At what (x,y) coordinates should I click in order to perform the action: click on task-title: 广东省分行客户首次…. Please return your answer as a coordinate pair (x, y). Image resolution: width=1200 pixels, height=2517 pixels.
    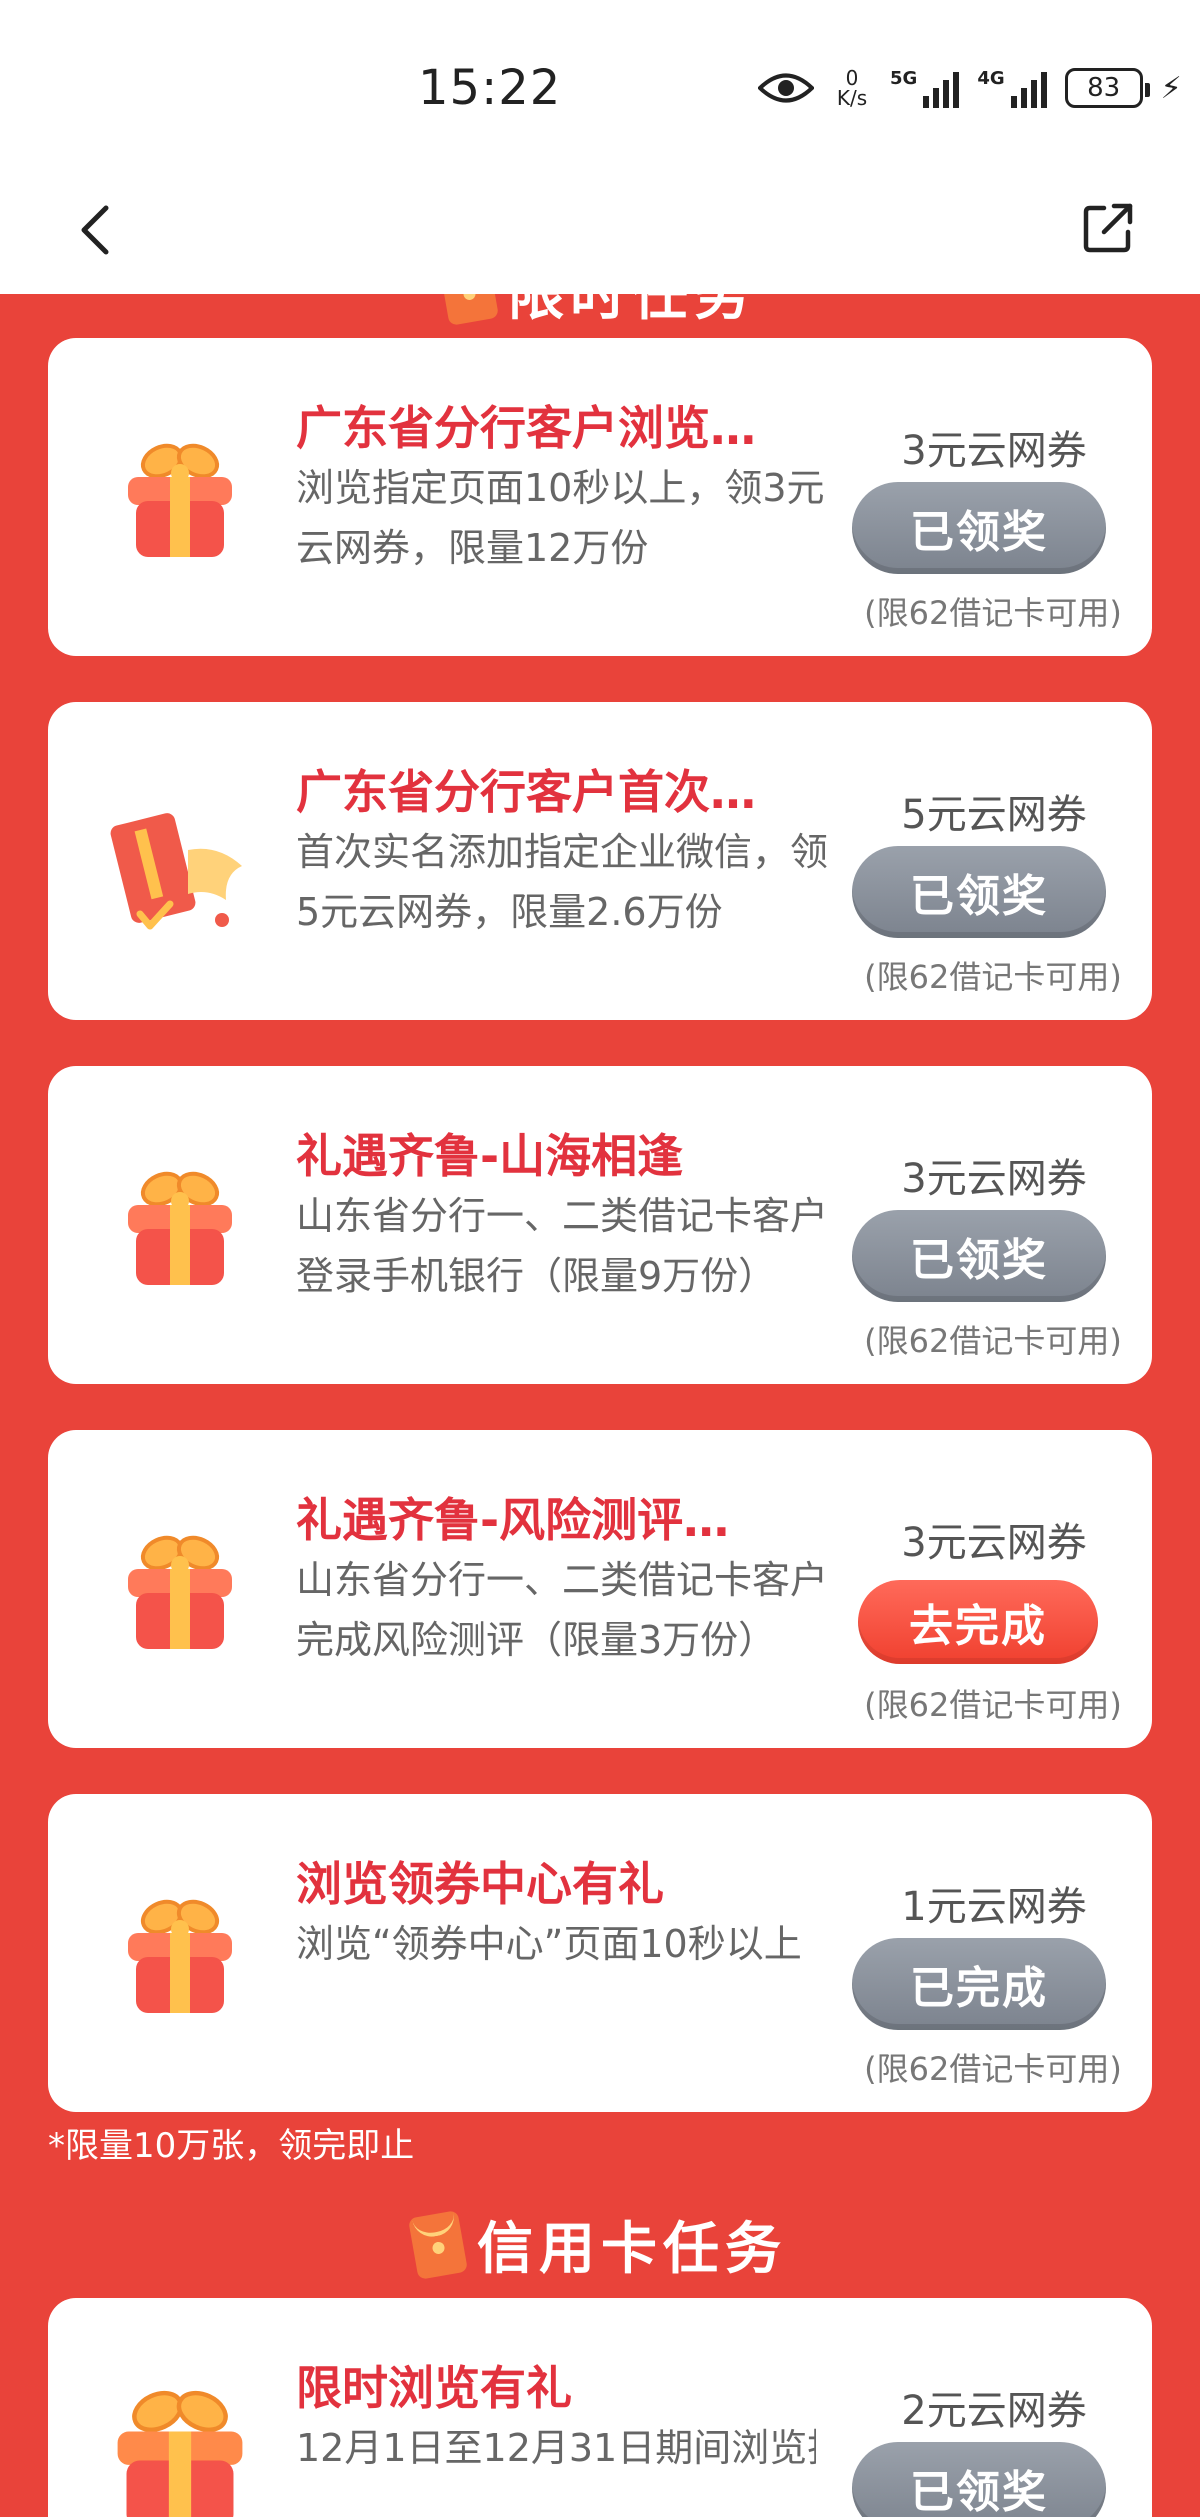
    Looking at the image, I should click on (526, 792).